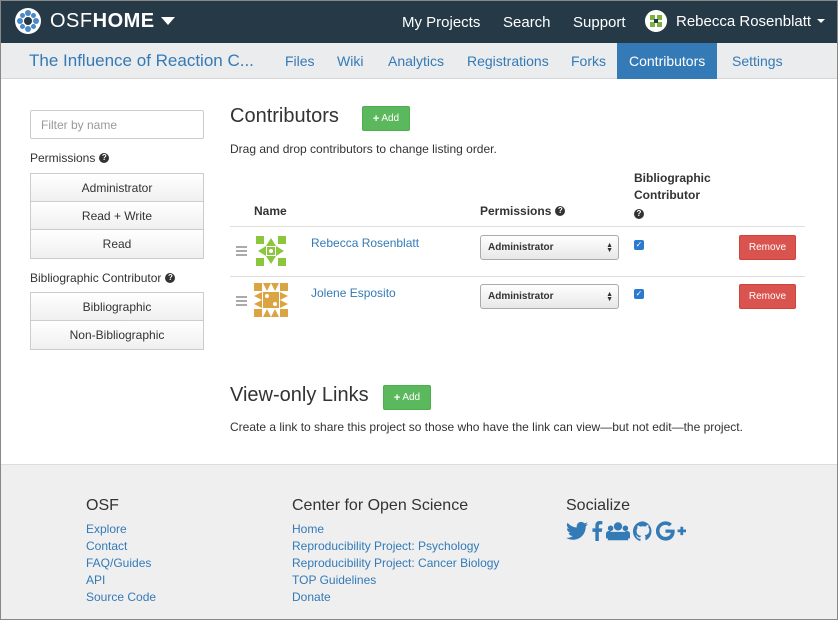 Image resolution: width=838 pixels, height=620 pixels. Describe the element at coordinates (102, 505) in the screenshot. I see `footer-osf-heading: OSF` at that location.